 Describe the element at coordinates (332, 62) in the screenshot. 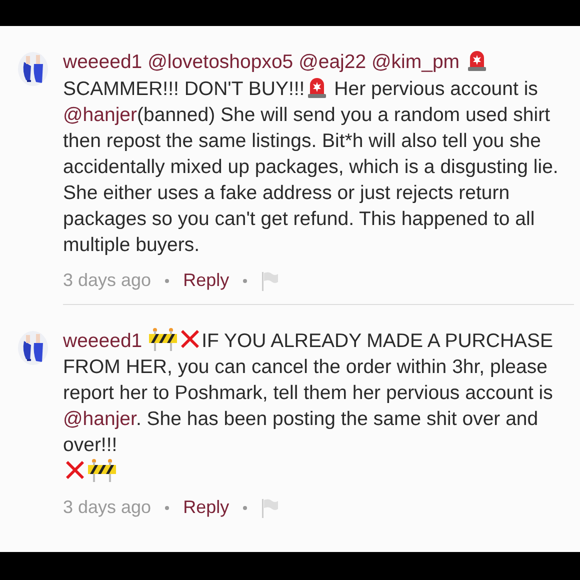

I see `mention-link: @eaj22` at that location.